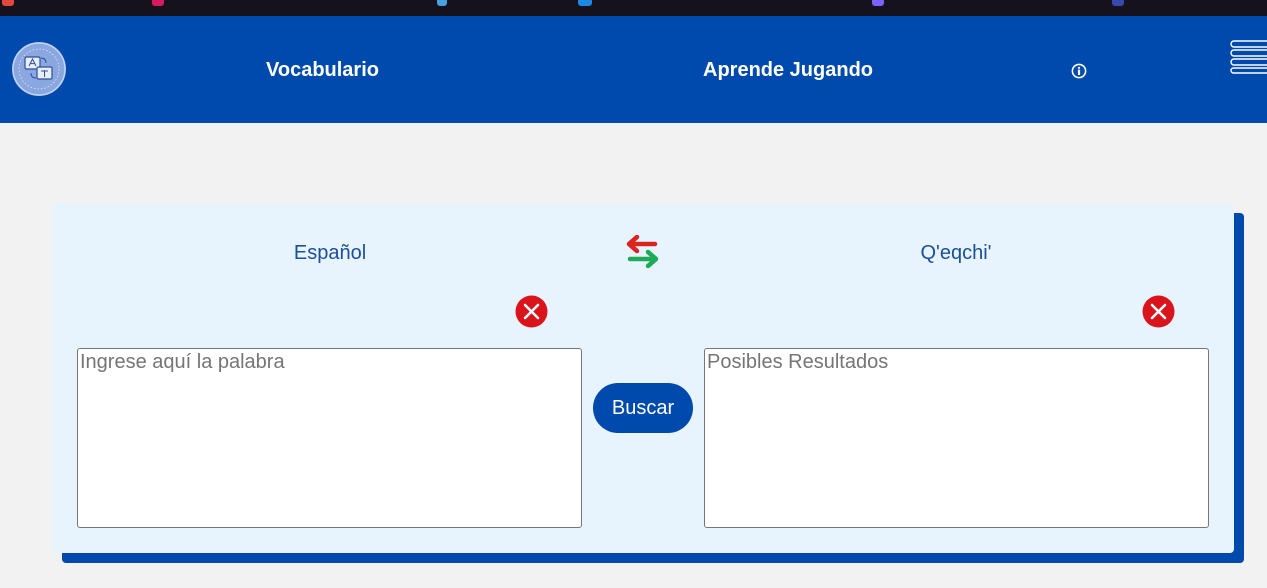 Image resolution: width=1267 pixels, height=588 pixels. What do you see at coordinates (1079, 71) in the screenshot?
I see `info-icon` at bounding box center [1079, 71].